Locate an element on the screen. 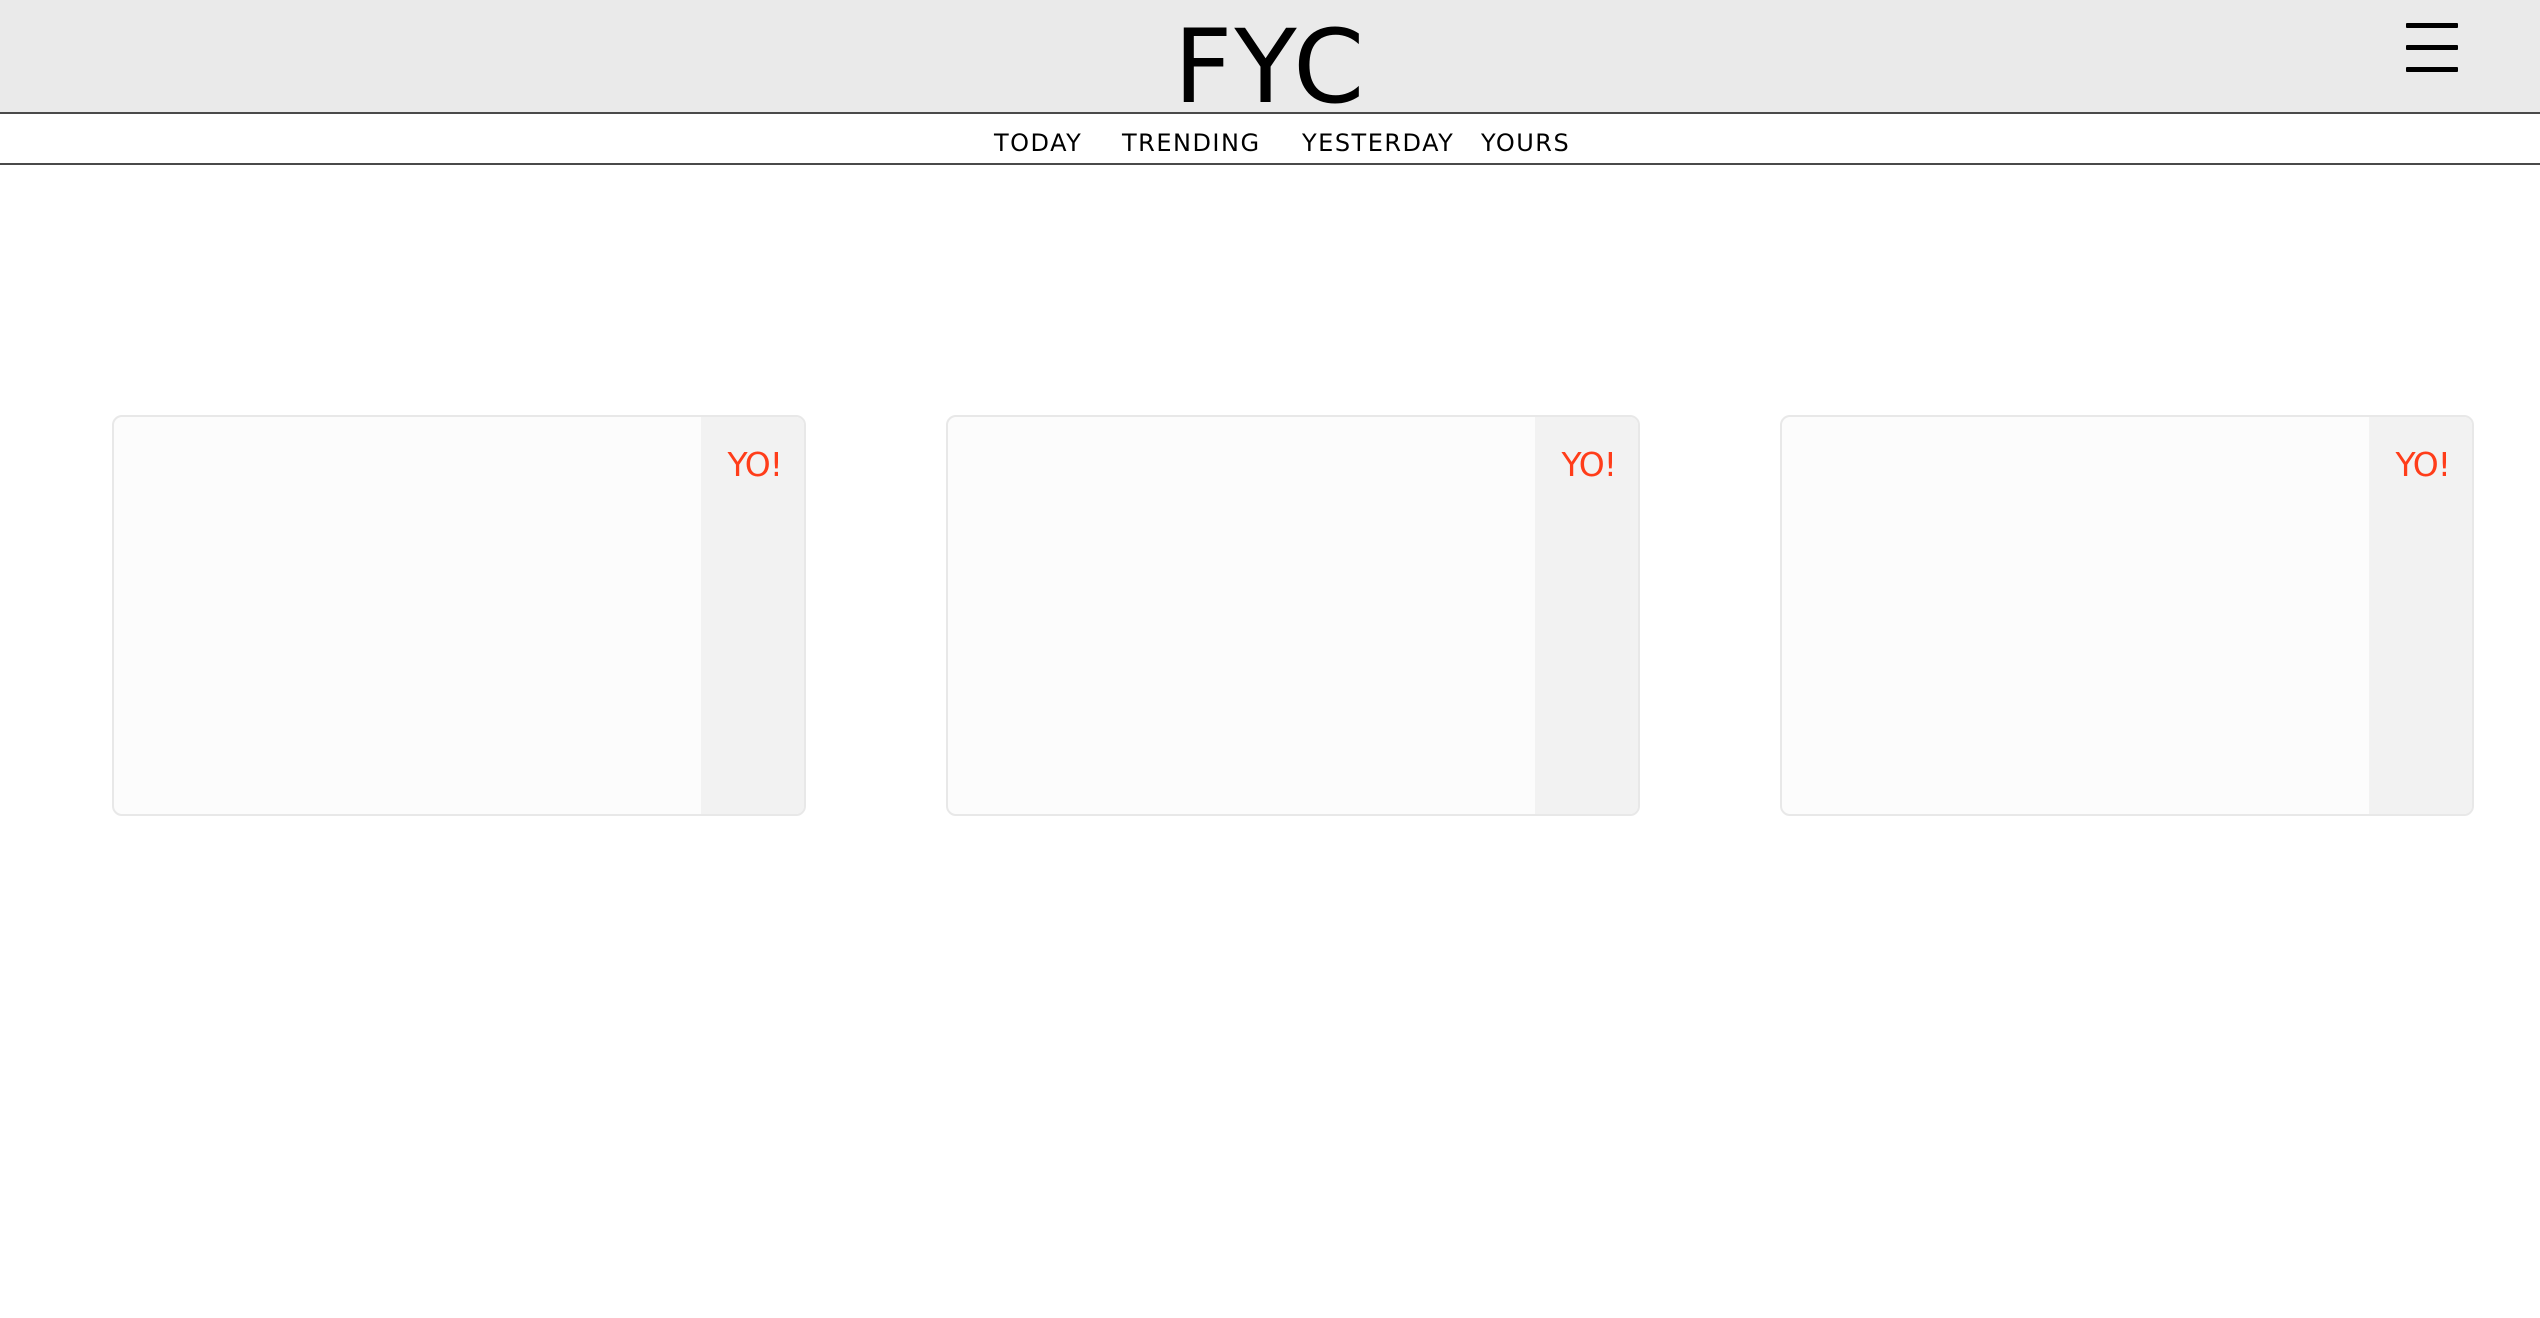 The width and height of the screenshot is (2540, 1318). menu-bar-bottom is located at coordinates (2432, 69).